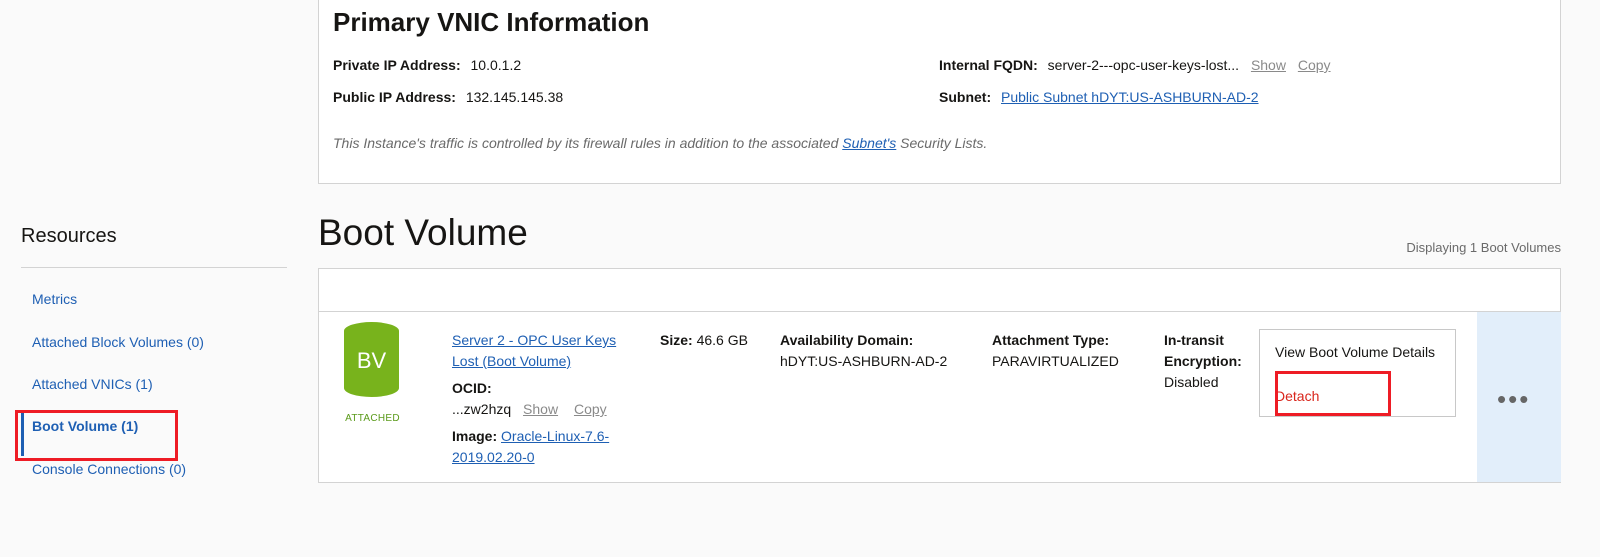 This screenshot has height=557, width=1600. What do you see at coordinates (534, 457) in the screenshot?
I see `image-link-line2: 2019.02.20-0` at bounding box center [534, 457].